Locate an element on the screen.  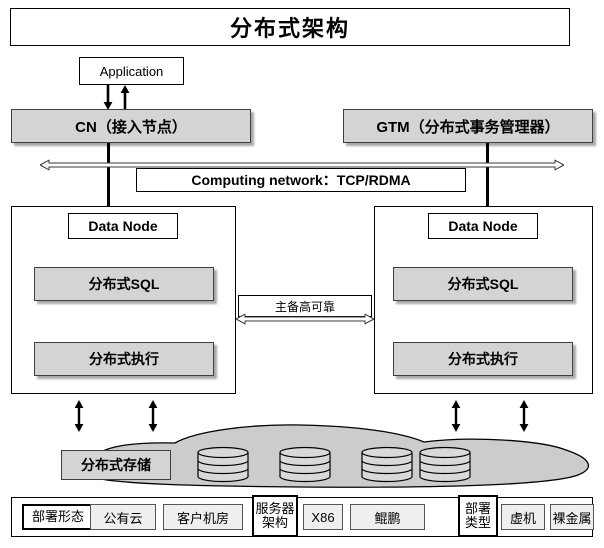
page-title: 分布式架构 is located at coordinates (289, 28).